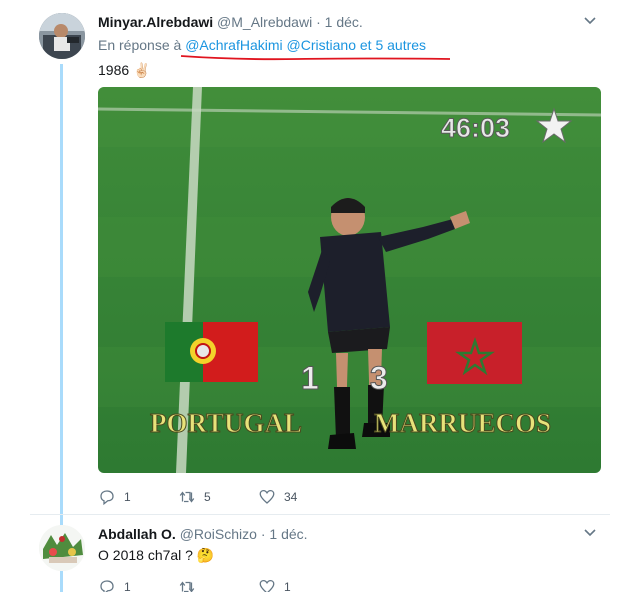  I want to click on tweet-text: 1986 ✌🏻, so click(124, 70).